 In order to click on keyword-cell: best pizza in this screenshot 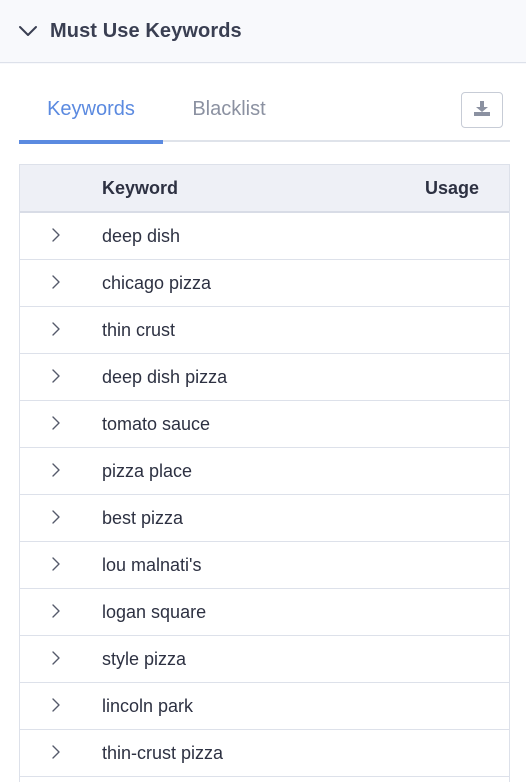, I will do `click(143, 518)`.